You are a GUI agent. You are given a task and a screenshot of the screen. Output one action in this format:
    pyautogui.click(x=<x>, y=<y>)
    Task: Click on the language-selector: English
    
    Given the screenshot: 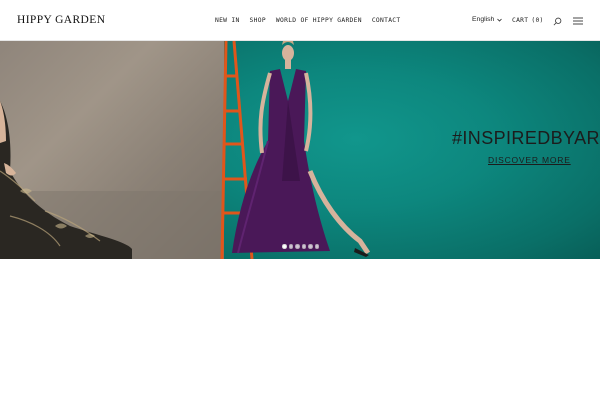 What is the action you would take?
    pyautogui.click(x=487, y=19)
    